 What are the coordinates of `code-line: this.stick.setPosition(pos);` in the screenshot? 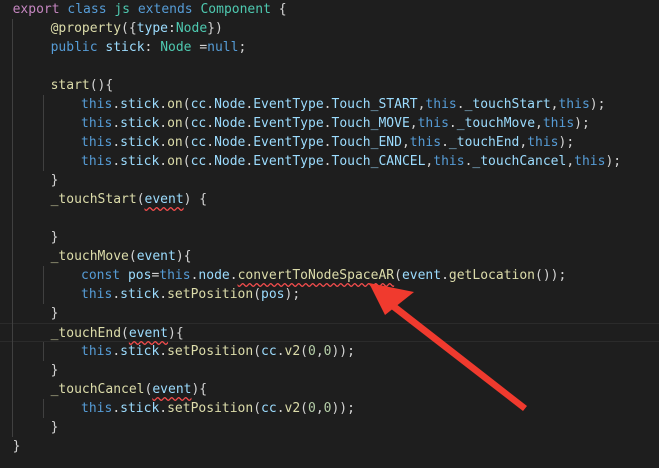 It's located at (329, 294).